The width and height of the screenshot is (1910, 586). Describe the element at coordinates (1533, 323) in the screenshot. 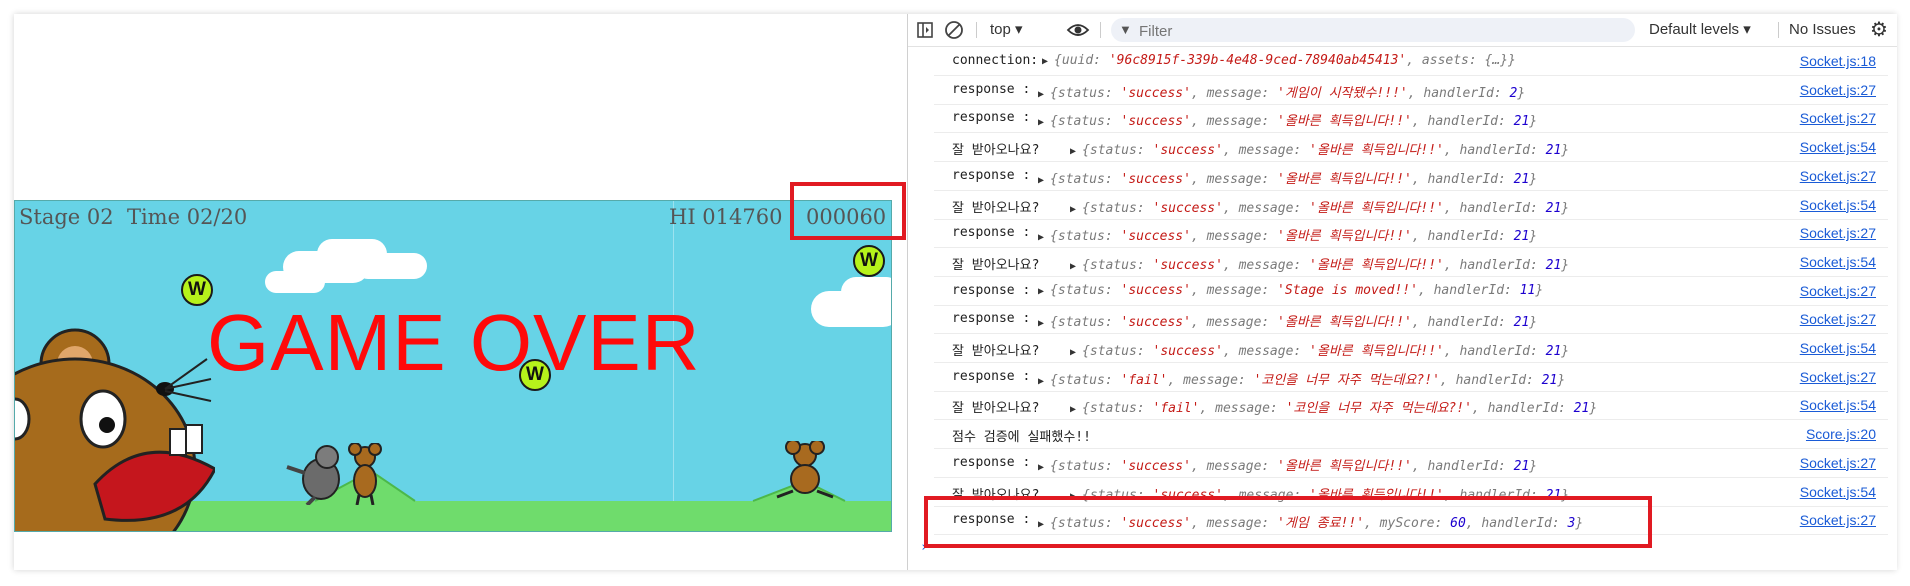

I see `log-object-token: }` at that location.